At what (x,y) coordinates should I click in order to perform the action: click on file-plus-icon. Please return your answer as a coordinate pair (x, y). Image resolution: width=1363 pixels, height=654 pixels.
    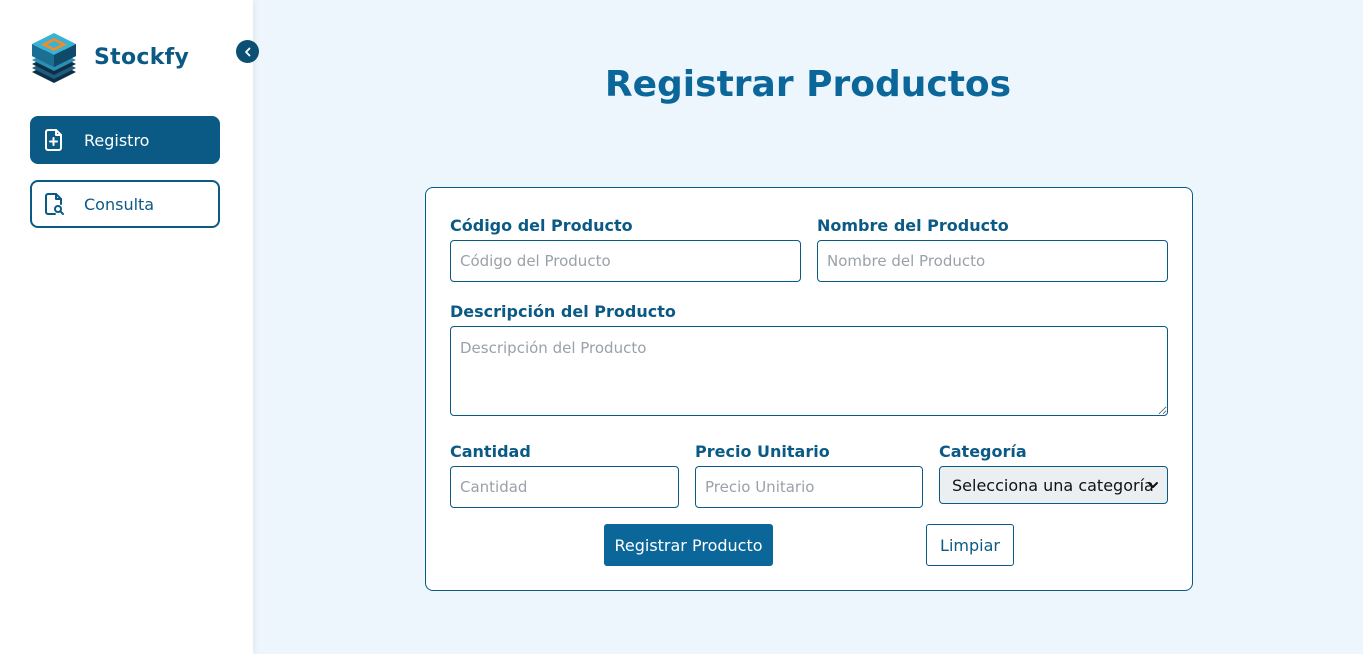
    Looking at the image, I should click on (54, 140).